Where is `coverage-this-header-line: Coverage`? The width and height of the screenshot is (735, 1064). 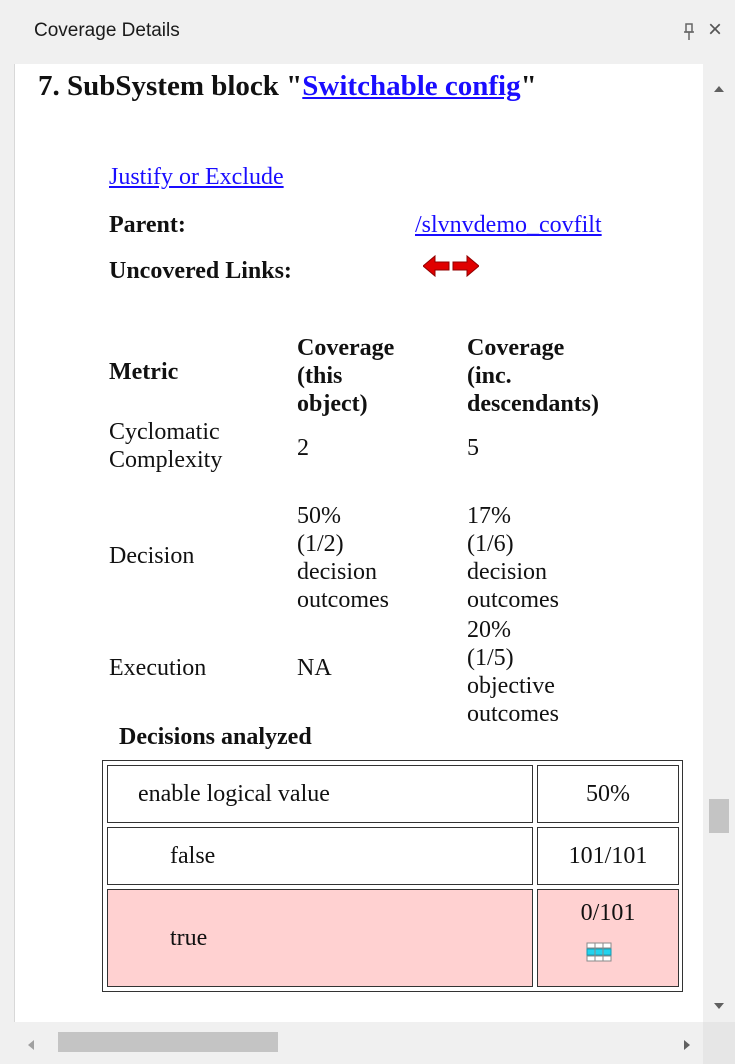 coverage-this-header-line: Coverage is located at coordinates (346, 348).